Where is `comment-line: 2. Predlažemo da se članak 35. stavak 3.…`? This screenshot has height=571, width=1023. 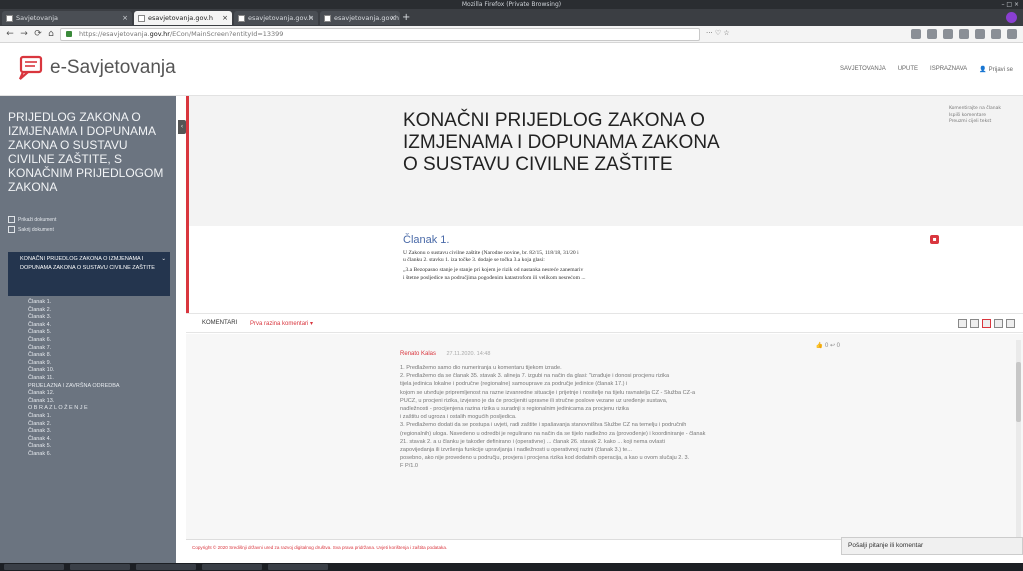 comment-line: 2. Predlažemo da se članak 35. stavak 3.… is located at coordinates (535, 376).